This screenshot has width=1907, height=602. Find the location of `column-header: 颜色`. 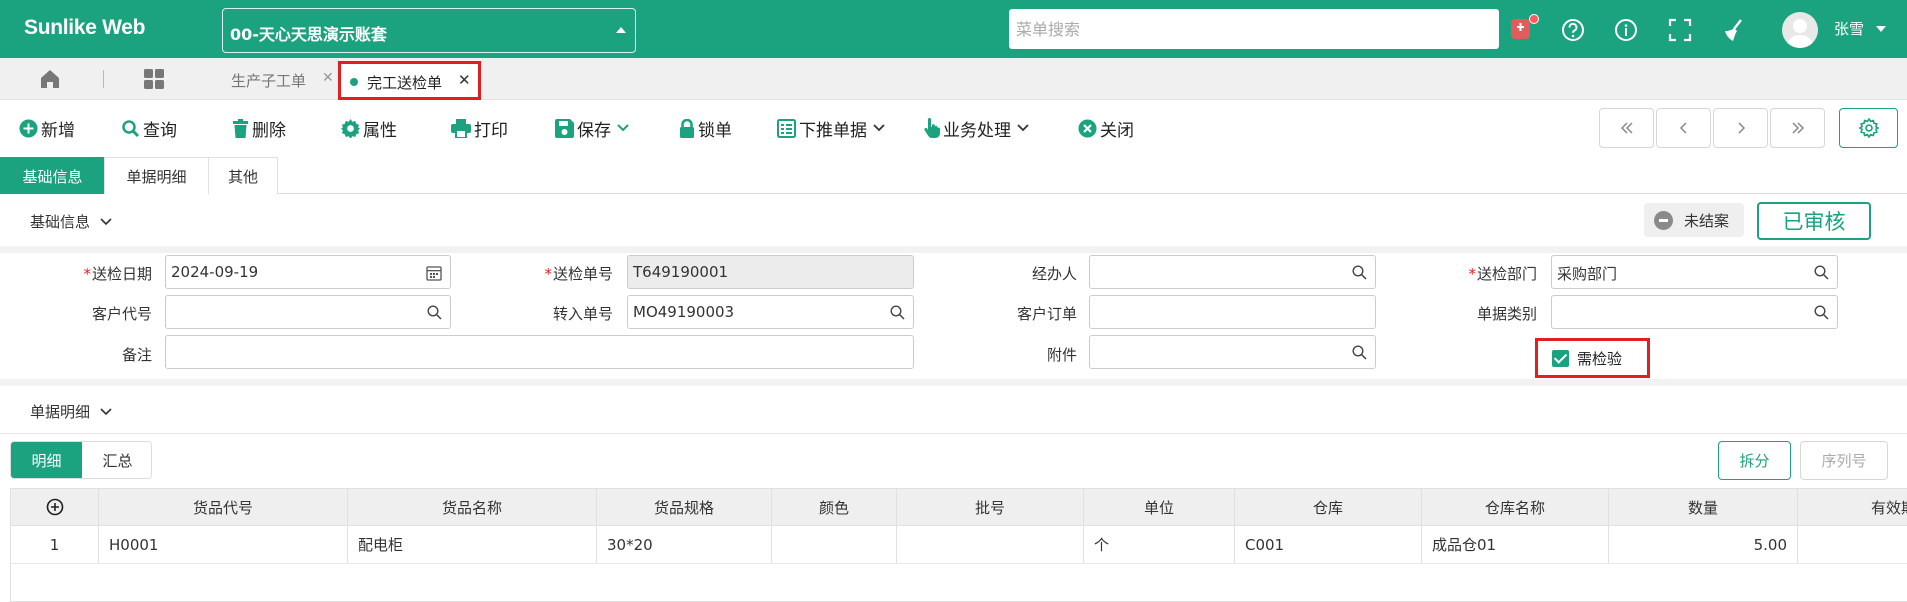

column-header: 颜色 is located at coordinates (834, 507).